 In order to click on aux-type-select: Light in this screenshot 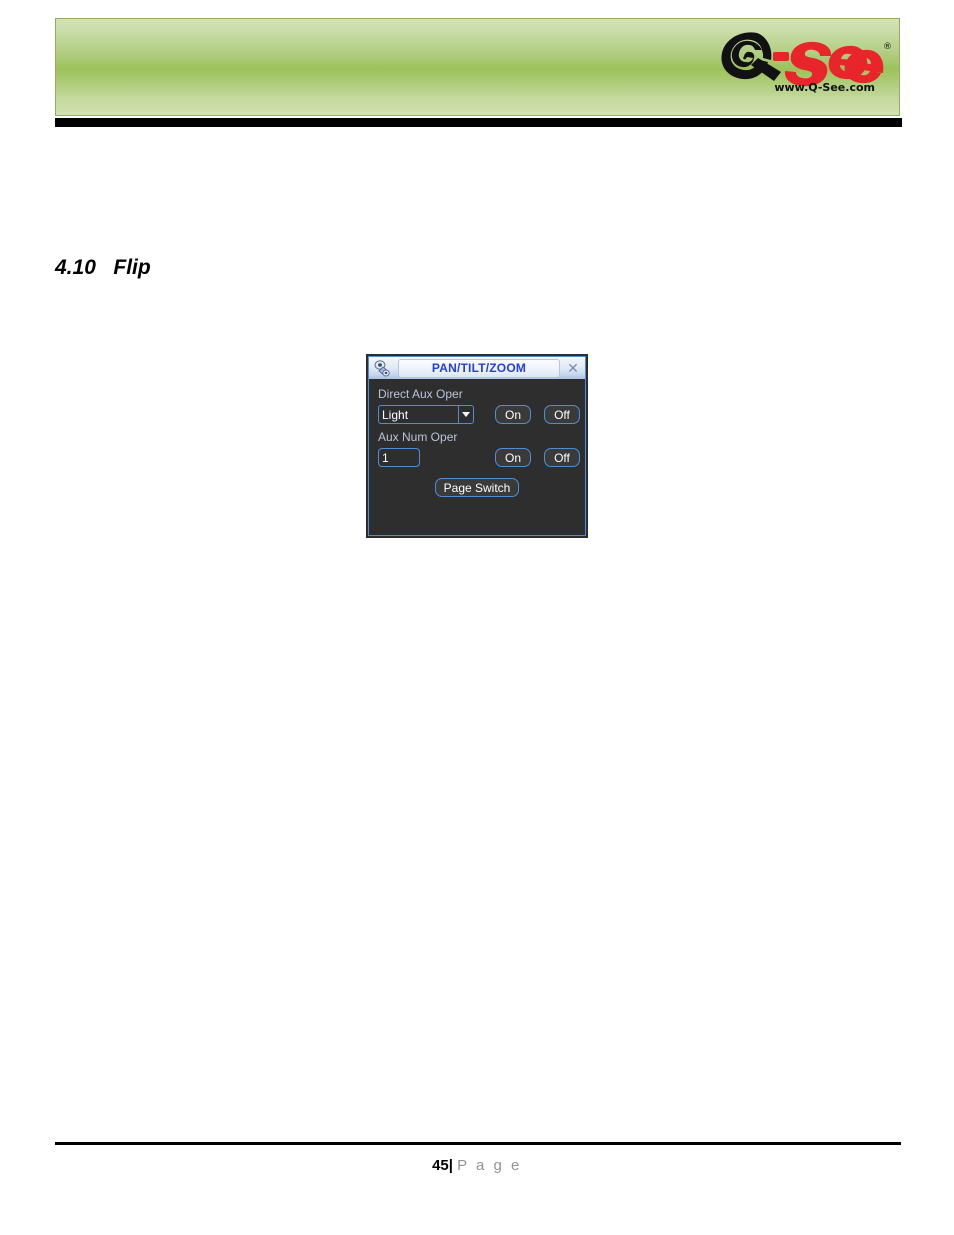, I will do `click(426, 415)`.